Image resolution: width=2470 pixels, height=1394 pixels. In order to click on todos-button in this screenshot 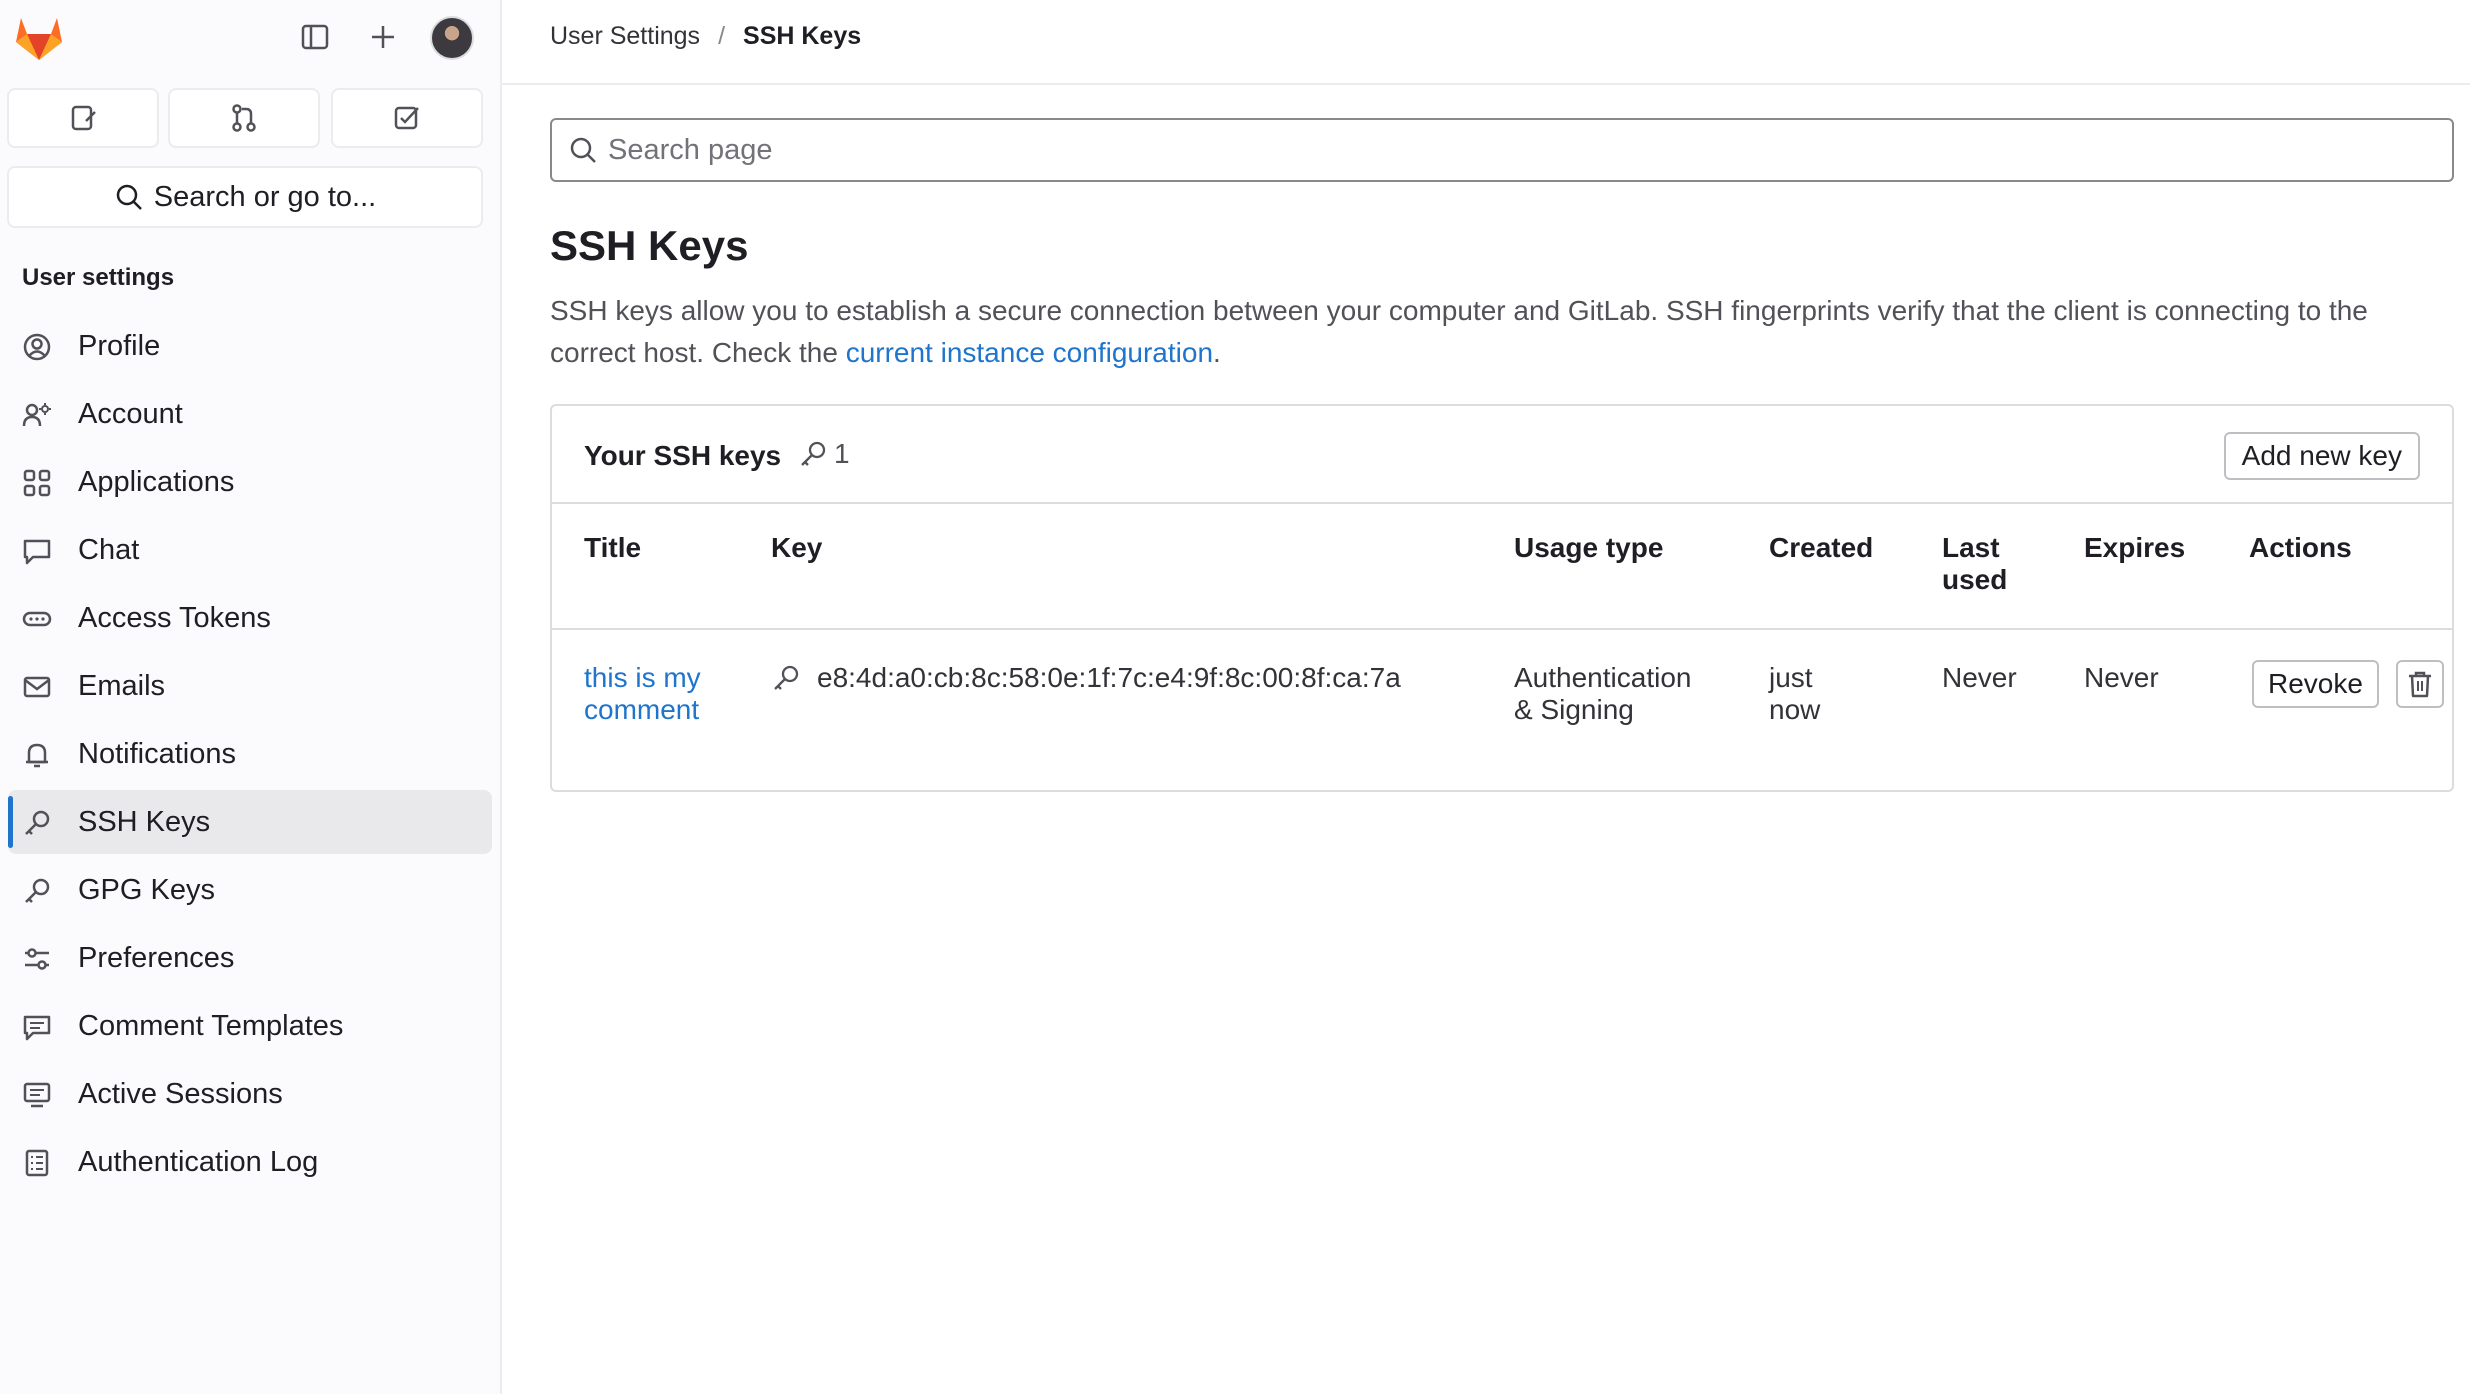, I will do `click(407, 118)`.